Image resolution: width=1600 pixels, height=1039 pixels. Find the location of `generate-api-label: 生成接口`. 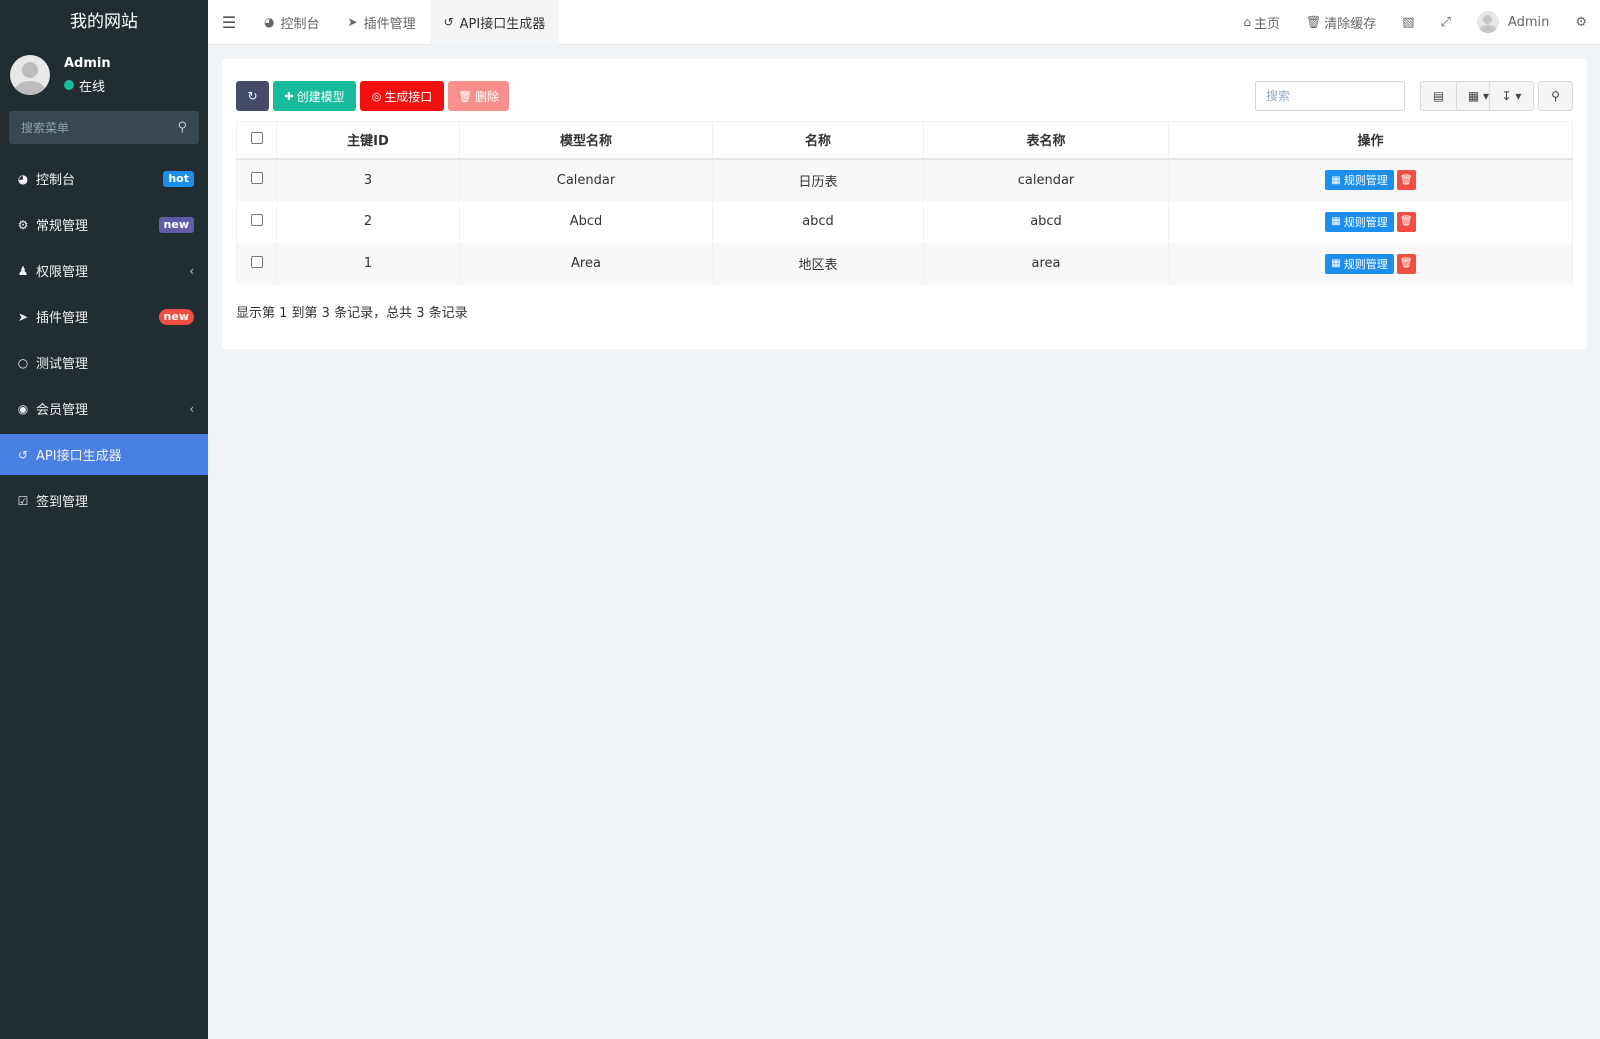

generate-api-label: 生成接口 is located at coordinates (408, 96).